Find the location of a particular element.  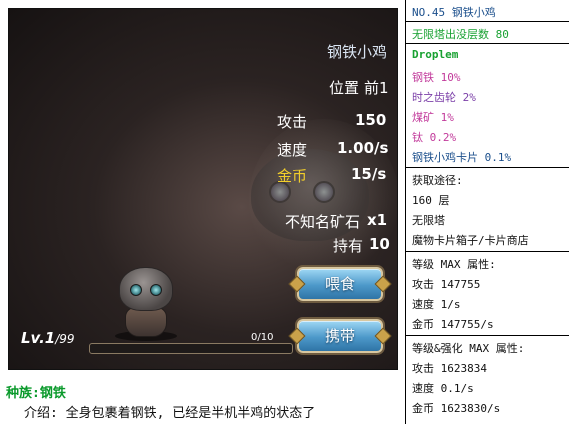

carry-button: 携带 is located at coordinates (340, 336).